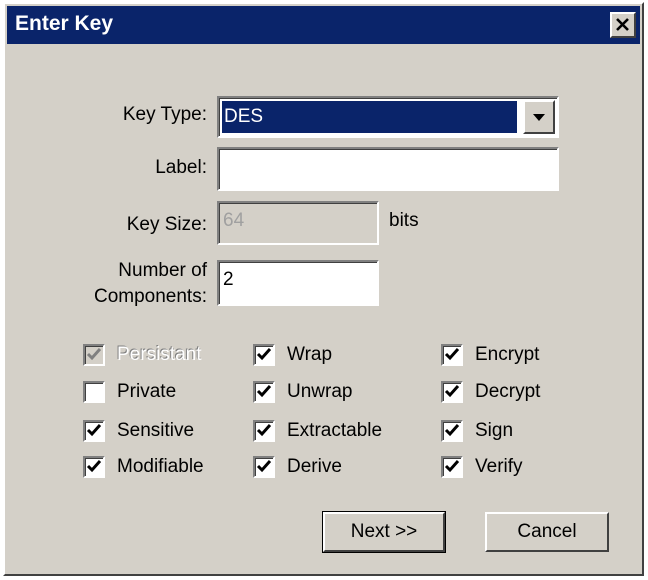 This screenshot has width=648, height=580. Describe the element at coordinates (508, 391) in the screenshot. I see `checkbox-label: Decrypt` at that location.